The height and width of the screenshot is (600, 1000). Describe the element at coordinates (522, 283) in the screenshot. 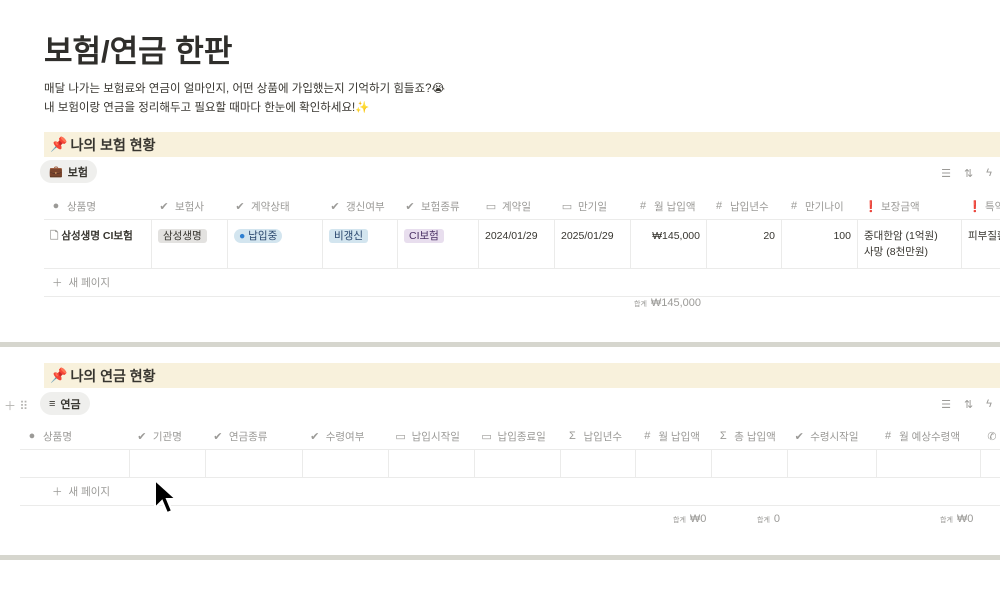

I see `new-page-button: ＋ 새 페이지` at that location.